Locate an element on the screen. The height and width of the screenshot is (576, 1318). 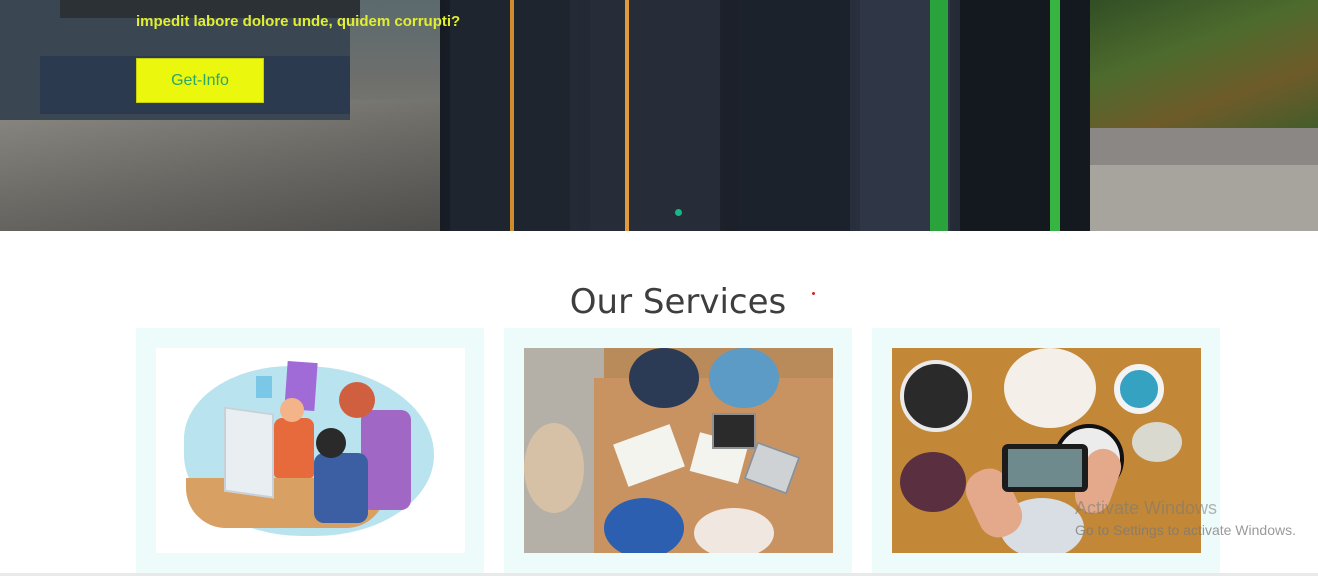
photo-smartphone-screen is located at coordinates (1045, 468).